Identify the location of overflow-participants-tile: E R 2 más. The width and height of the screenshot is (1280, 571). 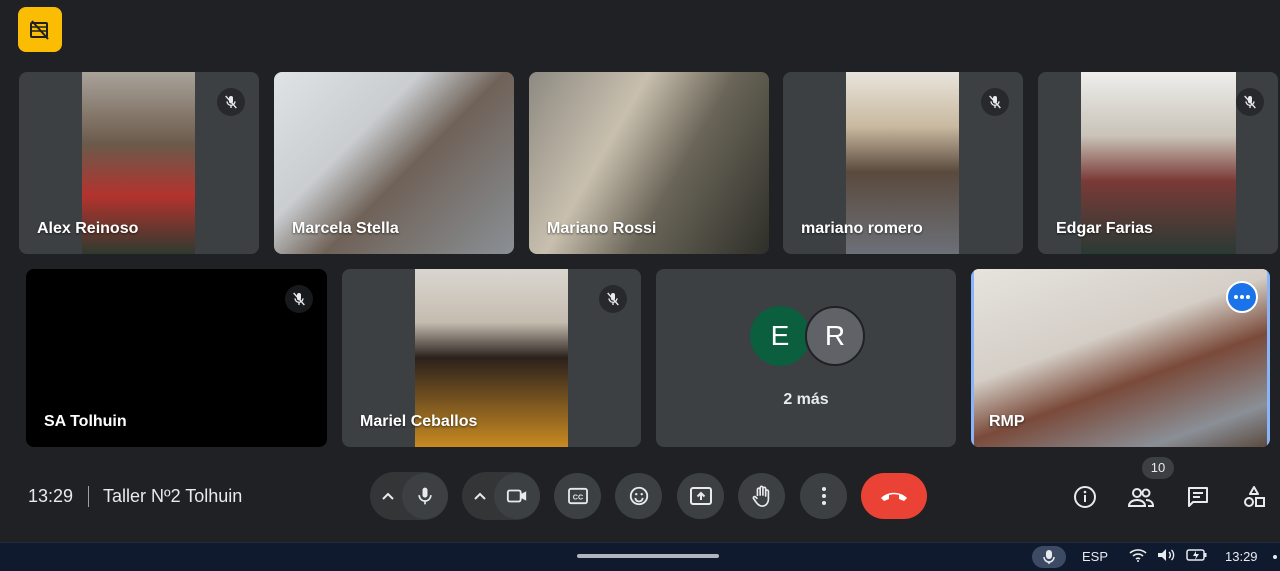
(806, 358).